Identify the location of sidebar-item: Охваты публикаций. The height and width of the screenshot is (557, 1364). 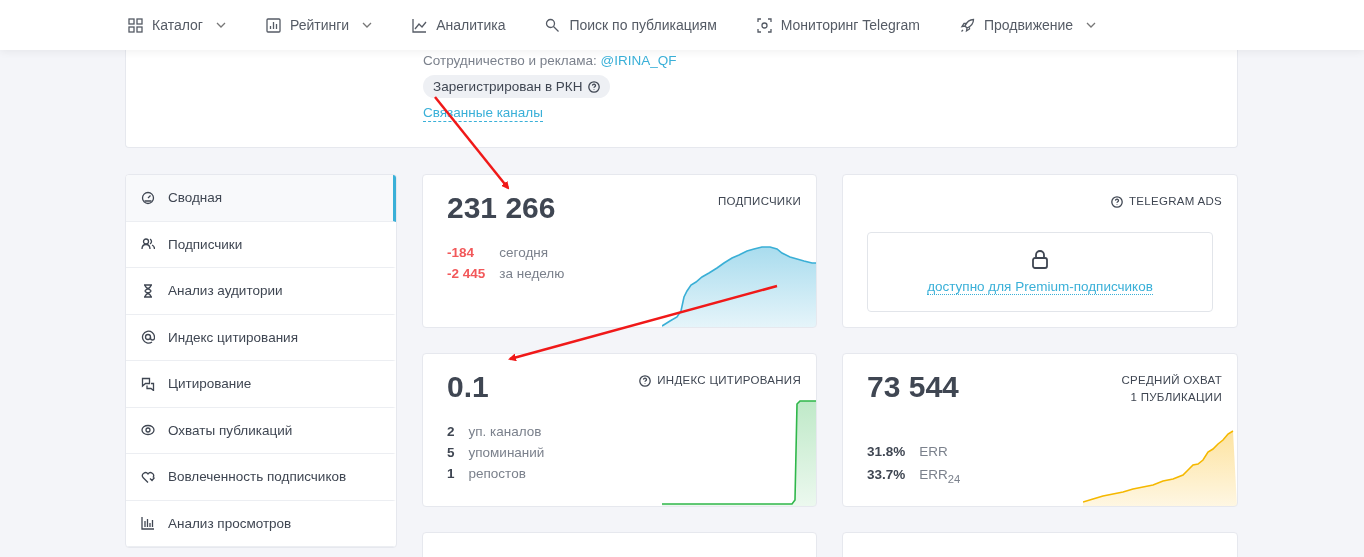
(261, 430).